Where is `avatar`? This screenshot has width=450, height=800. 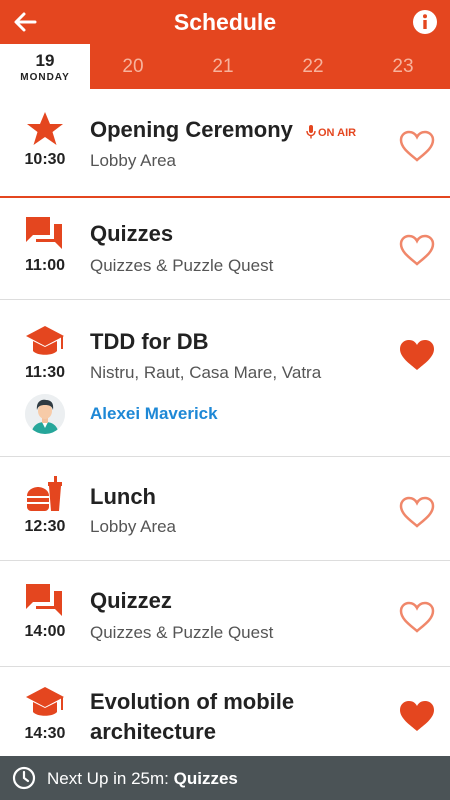
avatar is located at coordinates (45, 414).